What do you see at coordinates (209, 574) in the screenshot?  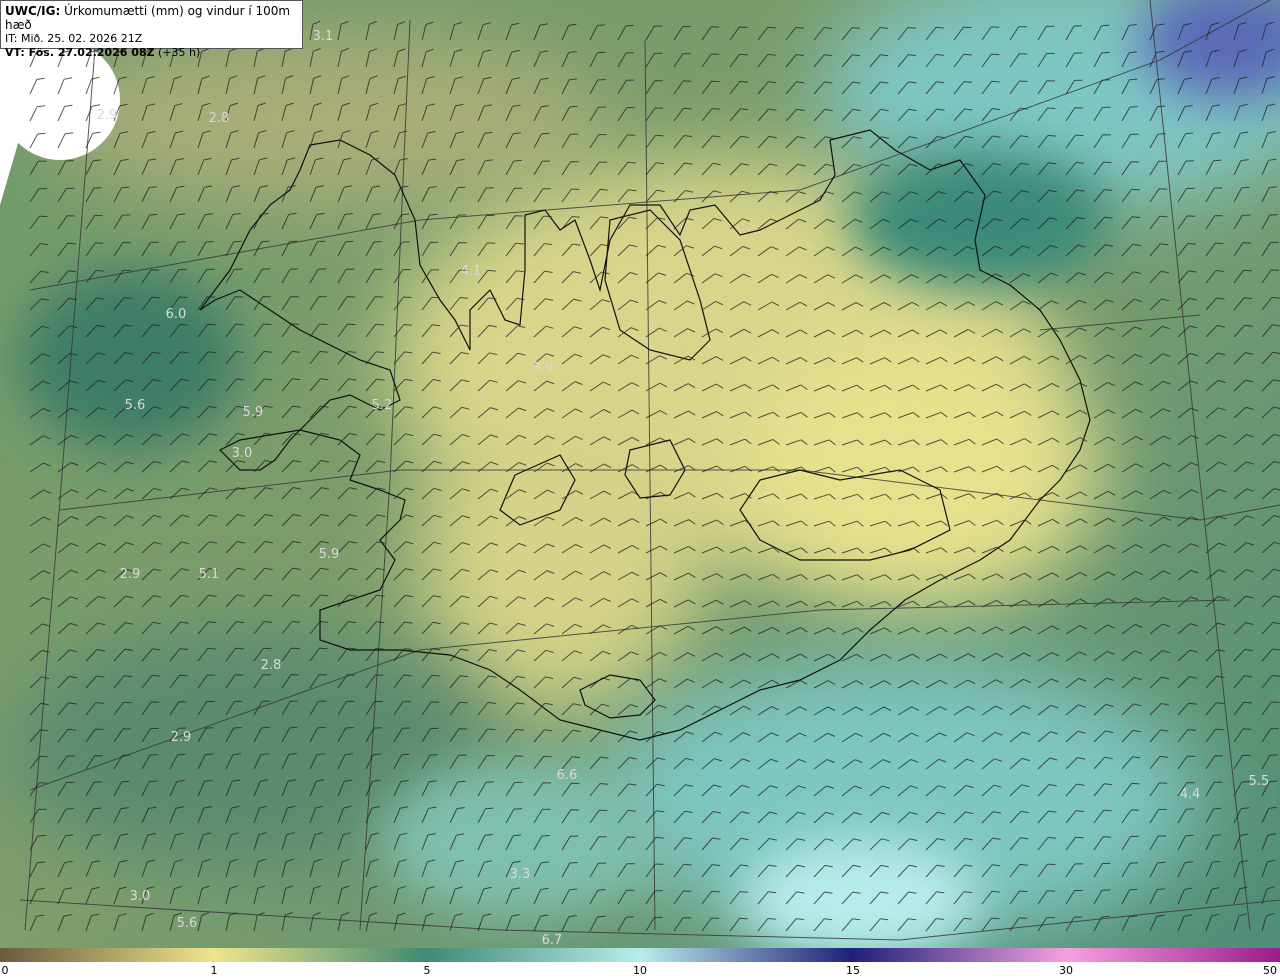 I see `precip-value-label: 5.1` at bounding box center [209, 574].